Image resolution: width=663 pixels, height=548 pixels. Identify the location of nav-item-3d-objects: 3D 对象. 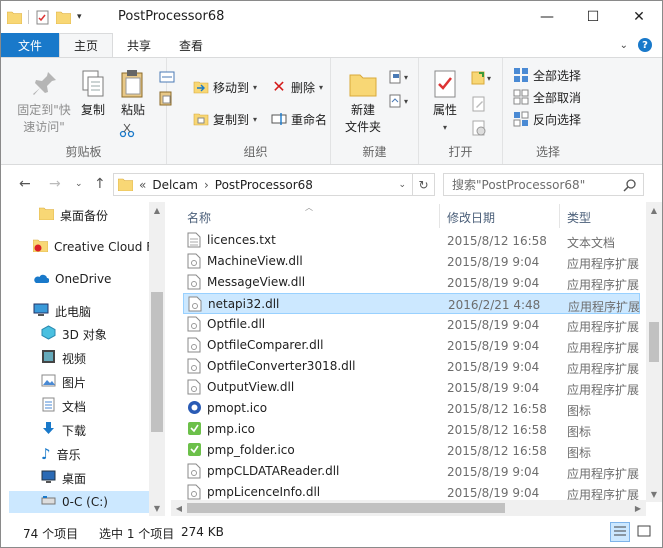
(95, 334).